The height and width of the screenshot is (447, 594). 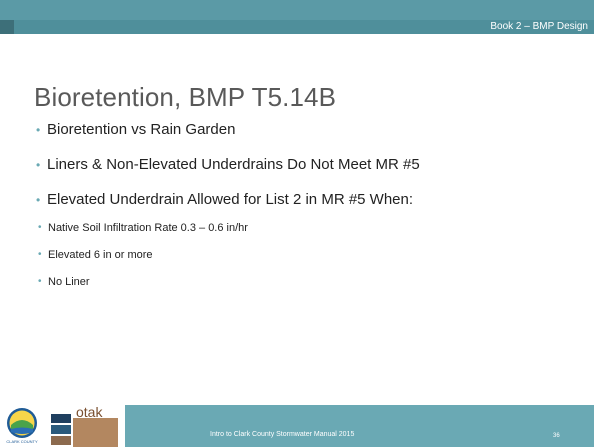 What do you see at coordinates (306, 130) in the screenshot?
I see `bullet-item: • Bioretention vs Rain Garden` at bounding box center [306, 130].